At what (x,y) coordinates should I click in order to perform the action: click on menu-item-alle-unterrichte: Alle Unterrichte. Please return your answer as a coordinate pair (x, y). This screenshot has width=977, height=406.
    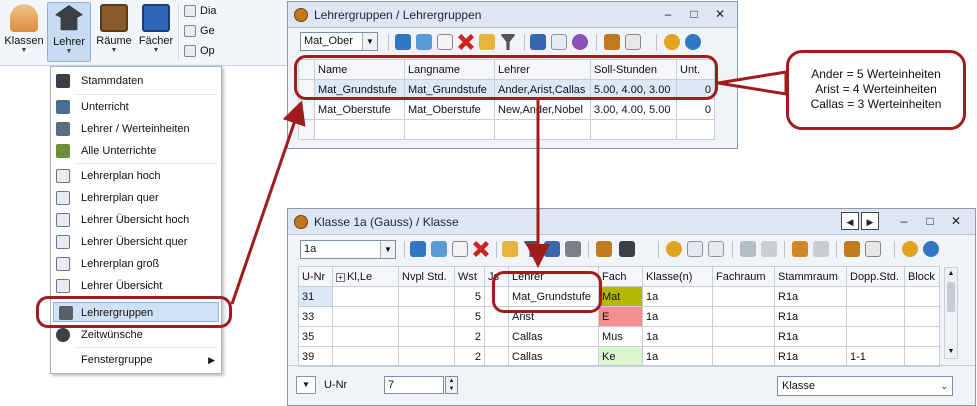
    Looking at the image, I should click on (136, 151).